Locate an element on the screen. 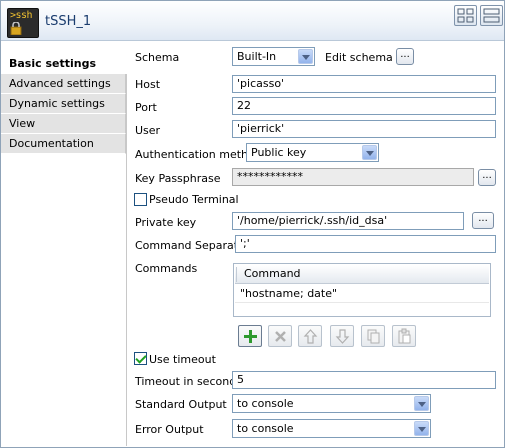  schema-select-value: Built-In is located at coordinates (257, 56).